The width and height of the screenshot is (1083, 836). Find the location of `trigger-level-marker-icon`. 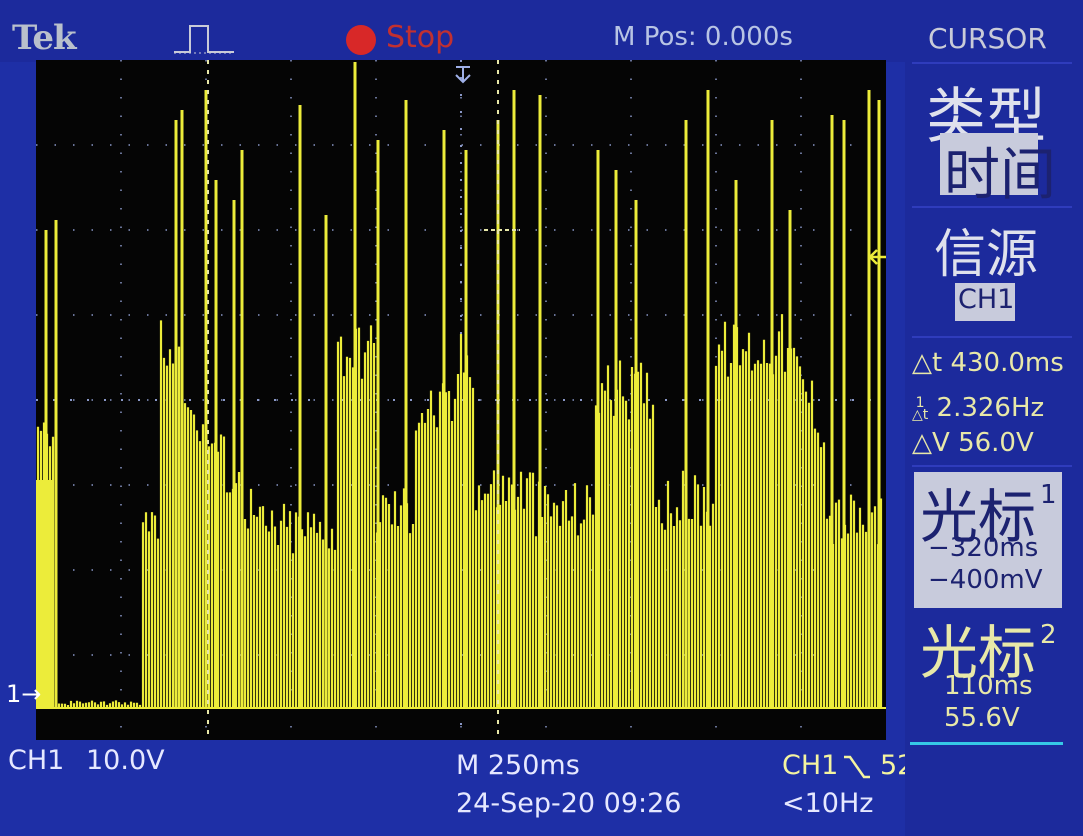

trigger-level-marker-icon is located at coordinates (877, 257).